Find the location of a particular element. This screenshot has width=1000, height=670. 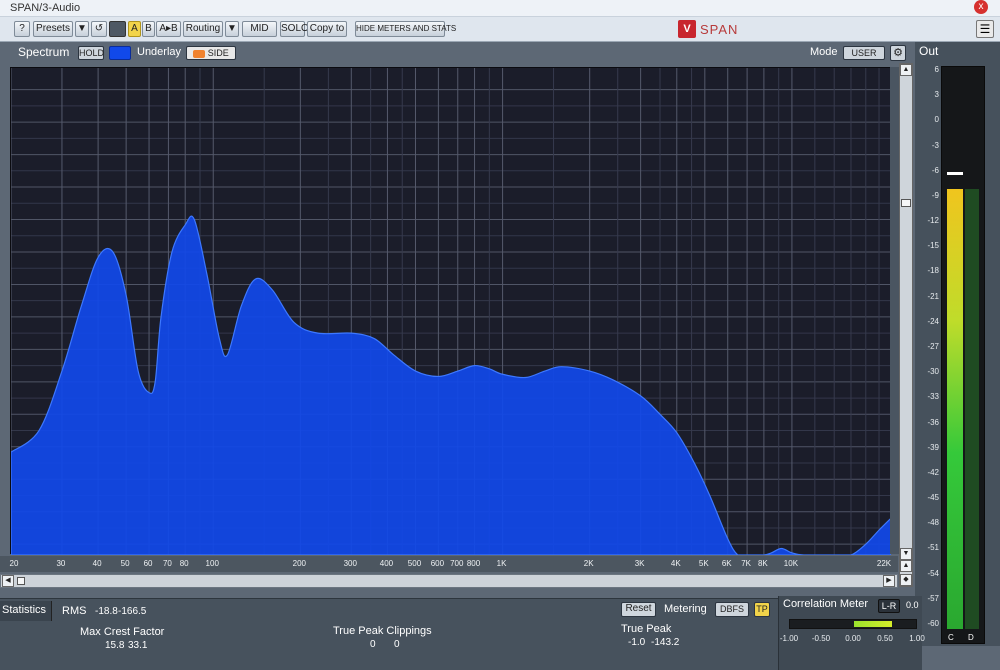

frequency-tick-label: 500 is located at coordinates (414, 563).